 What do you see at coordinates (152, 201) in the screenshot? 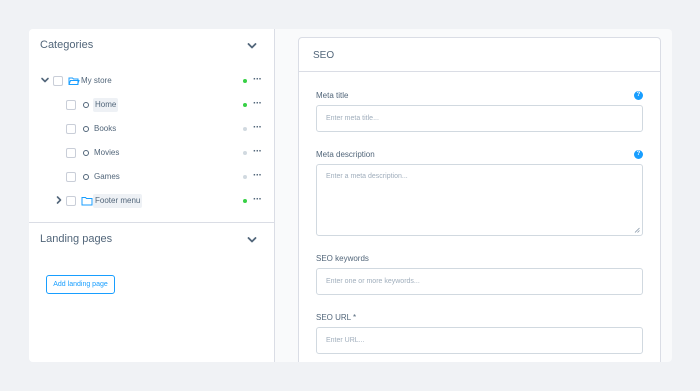
I see `tree-item-footer-menu: Footer menu ···` at bounding box center [152, 201].